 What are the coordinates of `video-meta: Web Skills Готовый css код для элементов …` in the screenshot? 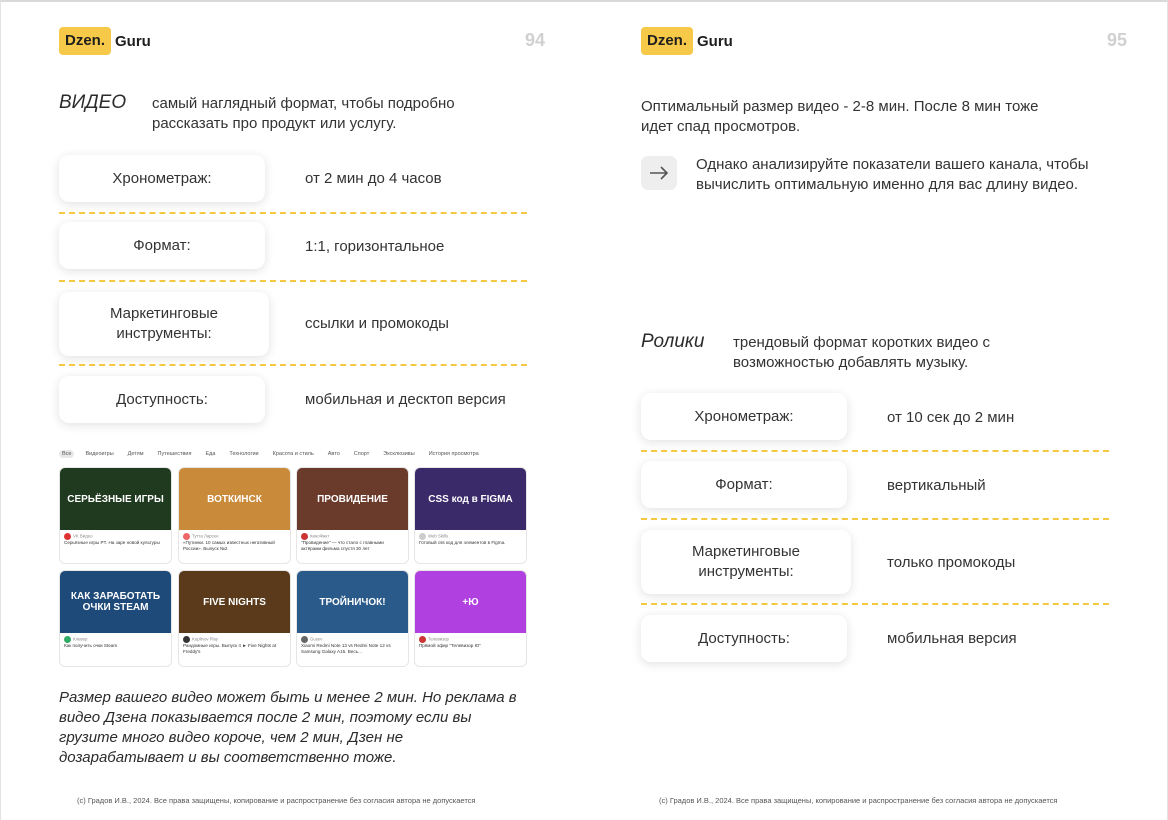 It's located at (470, 539).